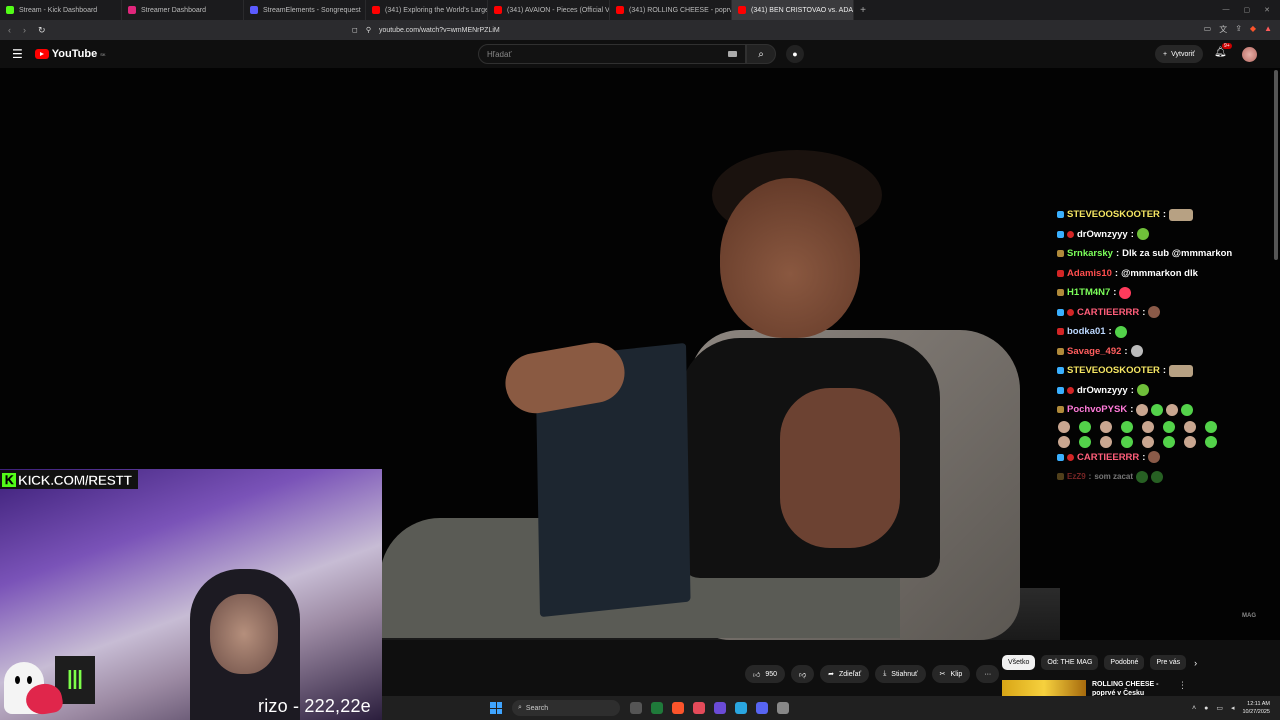 This screenshot has height=720, width=1280. What do you see at coordinates (436, 10) in the screenshot?
I see `tab-label: (341) Exploring the World's Largest S` at bounding box center [436, 10].